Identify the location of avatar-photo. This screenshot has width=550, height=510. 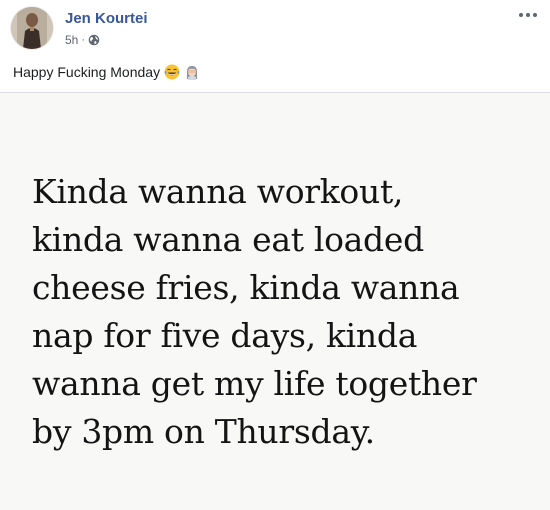
(32, 28).